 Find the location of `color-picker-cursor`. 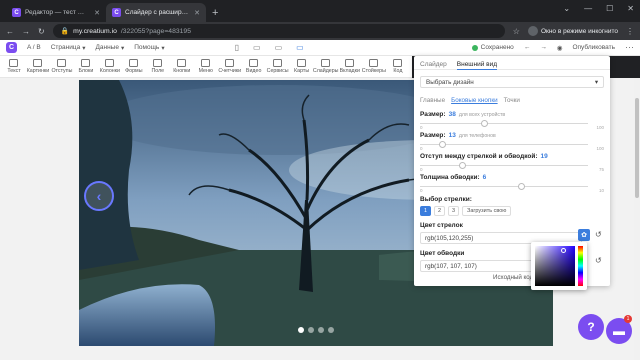

color-picker-cursor is located at coordinates (563, 250).